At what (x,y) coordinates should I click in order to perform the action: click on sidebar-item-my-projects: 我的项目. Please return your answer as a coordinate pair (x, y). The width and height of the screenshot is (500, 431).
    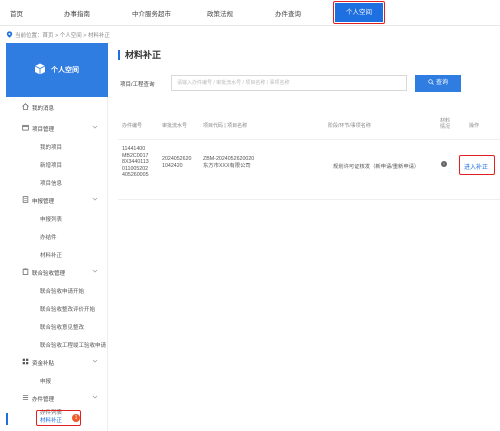
    Looking at the image, I should click on (57, 146).